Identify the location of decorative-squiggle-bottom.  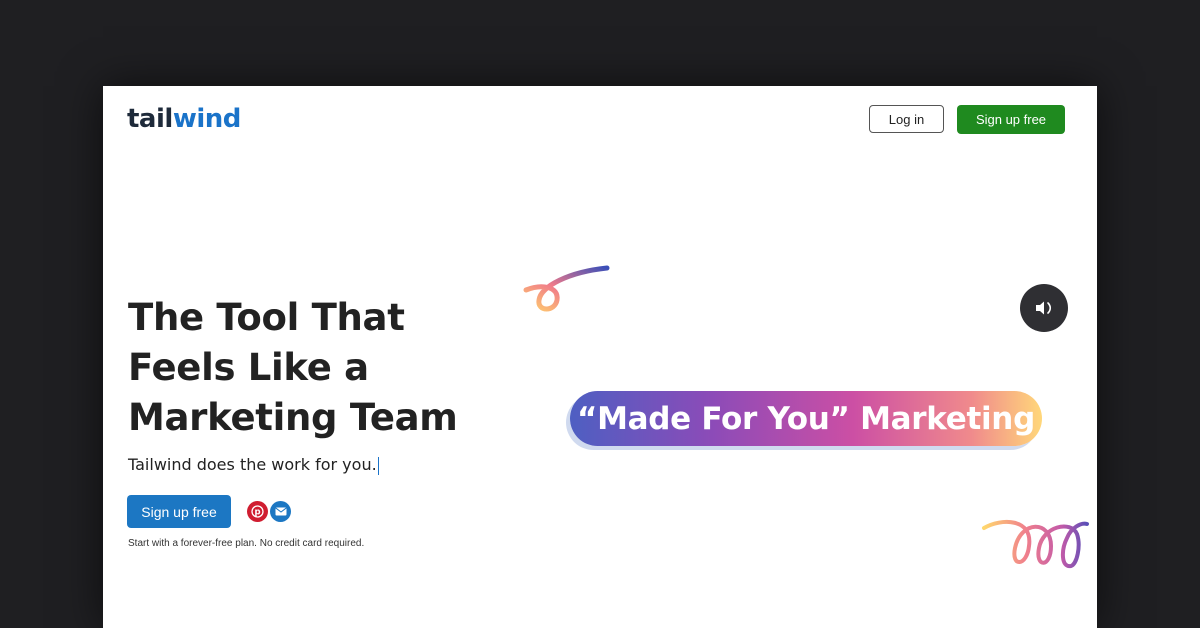
(1035, 544).